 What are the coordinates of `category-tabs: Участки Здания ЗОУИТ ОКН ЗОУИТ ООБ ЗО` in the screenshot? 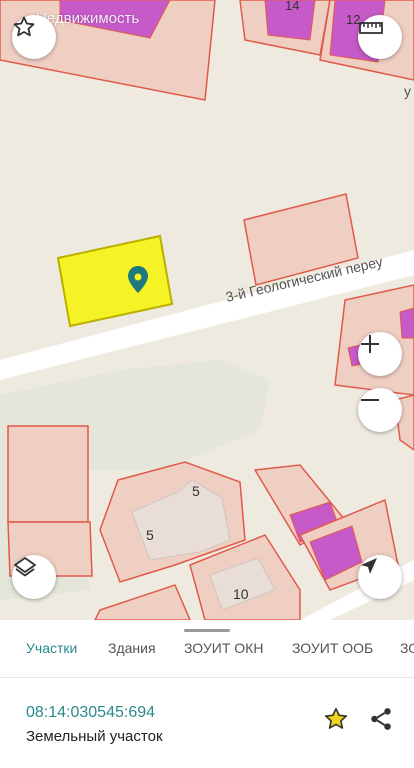 It's located at (207, 649).